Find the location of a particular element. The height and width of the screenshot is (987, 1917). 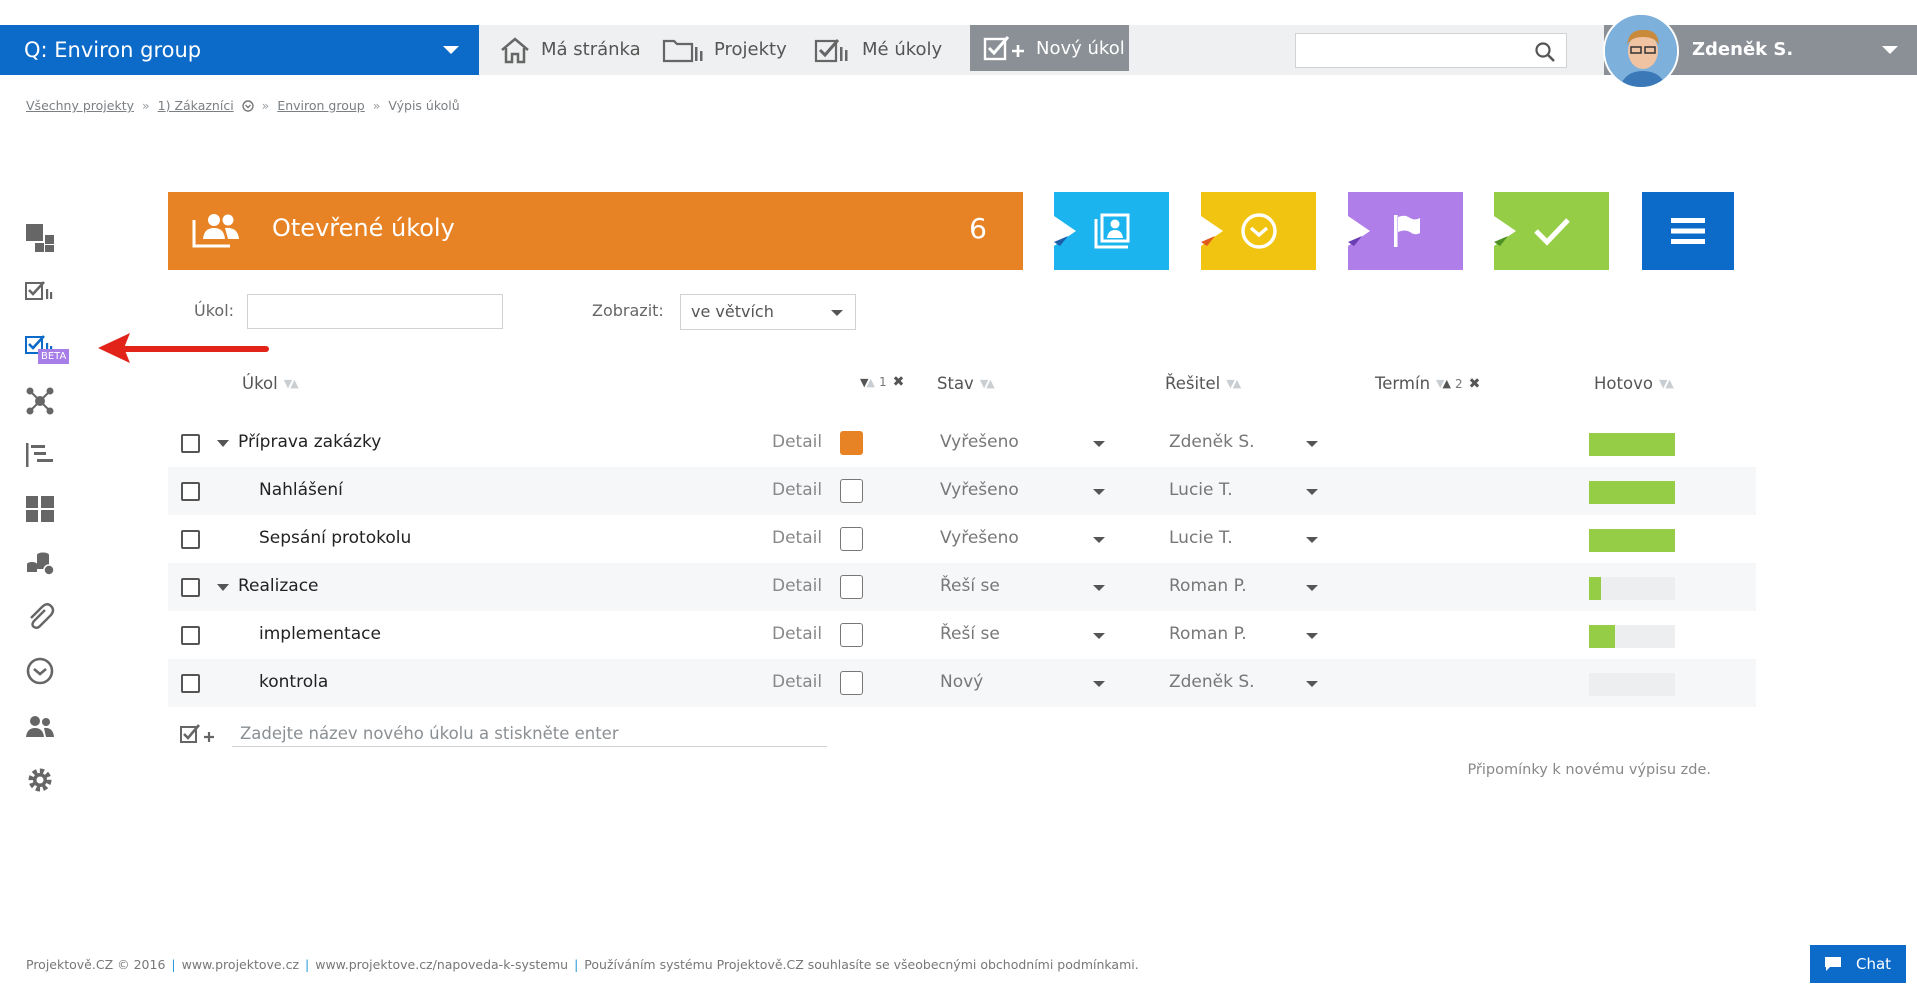

assignee-select: Lucie T. is located at coordinates (1201, 490).